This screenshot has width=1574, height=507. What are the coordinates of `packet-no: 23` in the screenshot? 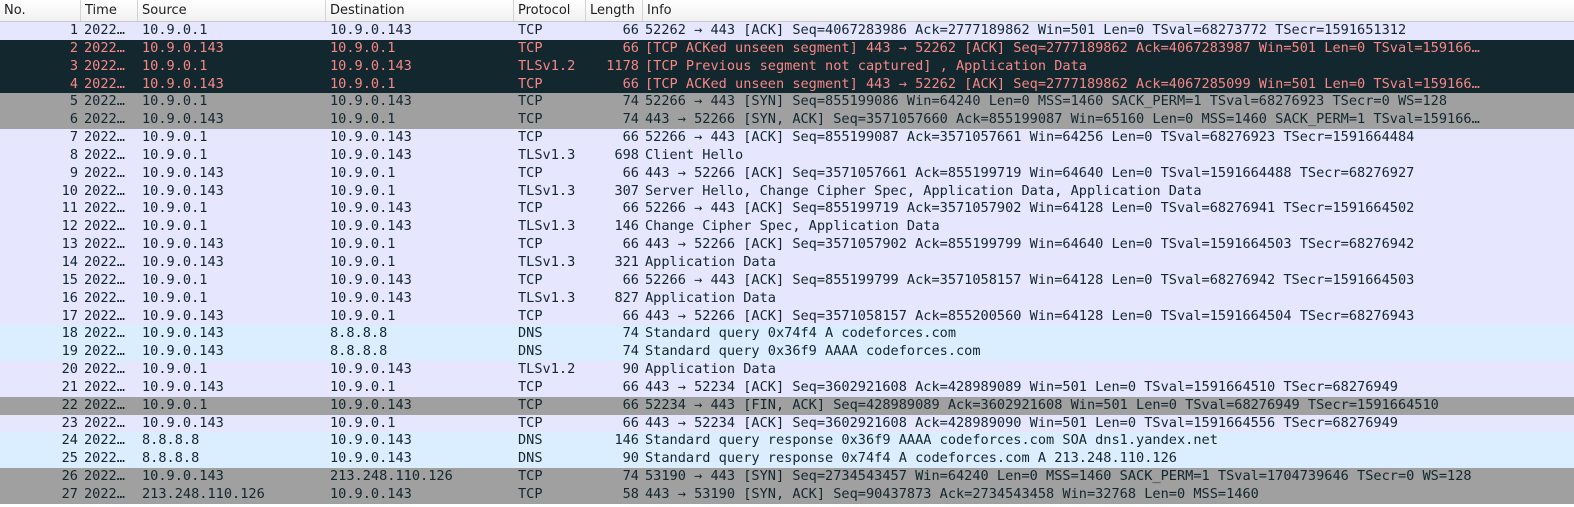 It's located at (69, 422).